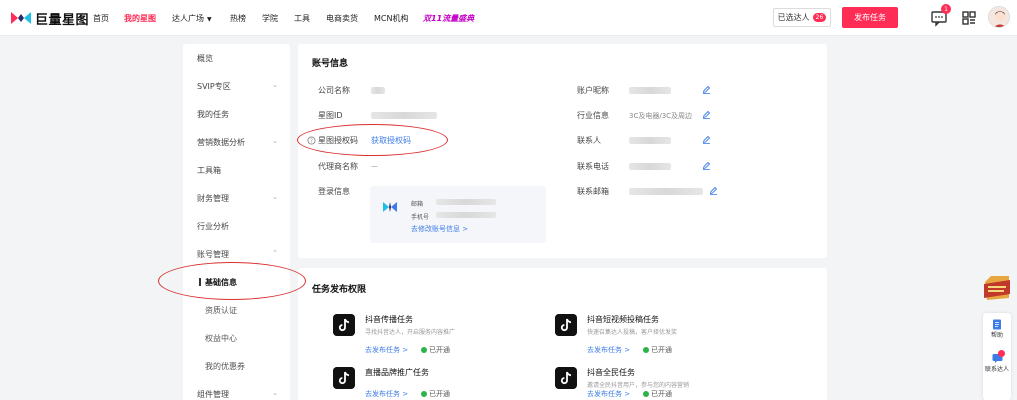 This screenshot has height=400, width=1017. I want to click on sidebar-item-label: 账号管理, so click(213, 254).